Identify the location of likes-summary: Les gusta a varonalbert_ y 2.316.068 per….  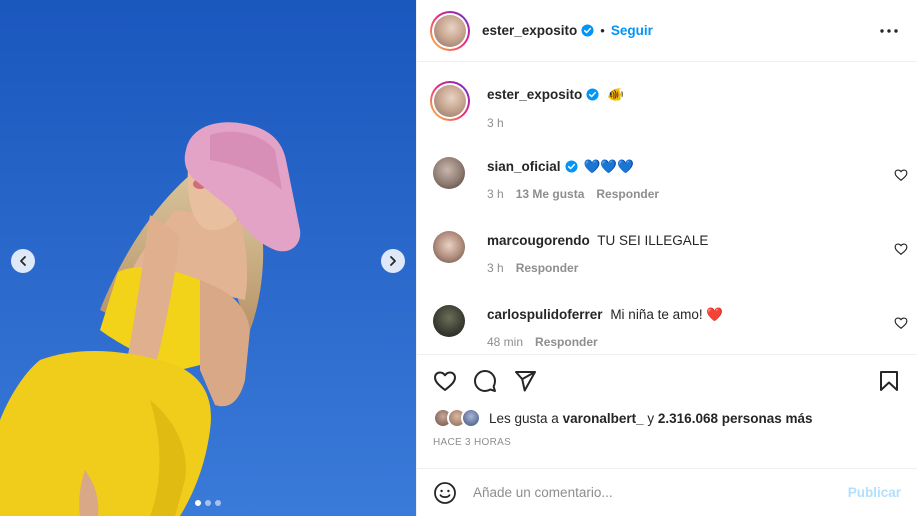
(667, 418).